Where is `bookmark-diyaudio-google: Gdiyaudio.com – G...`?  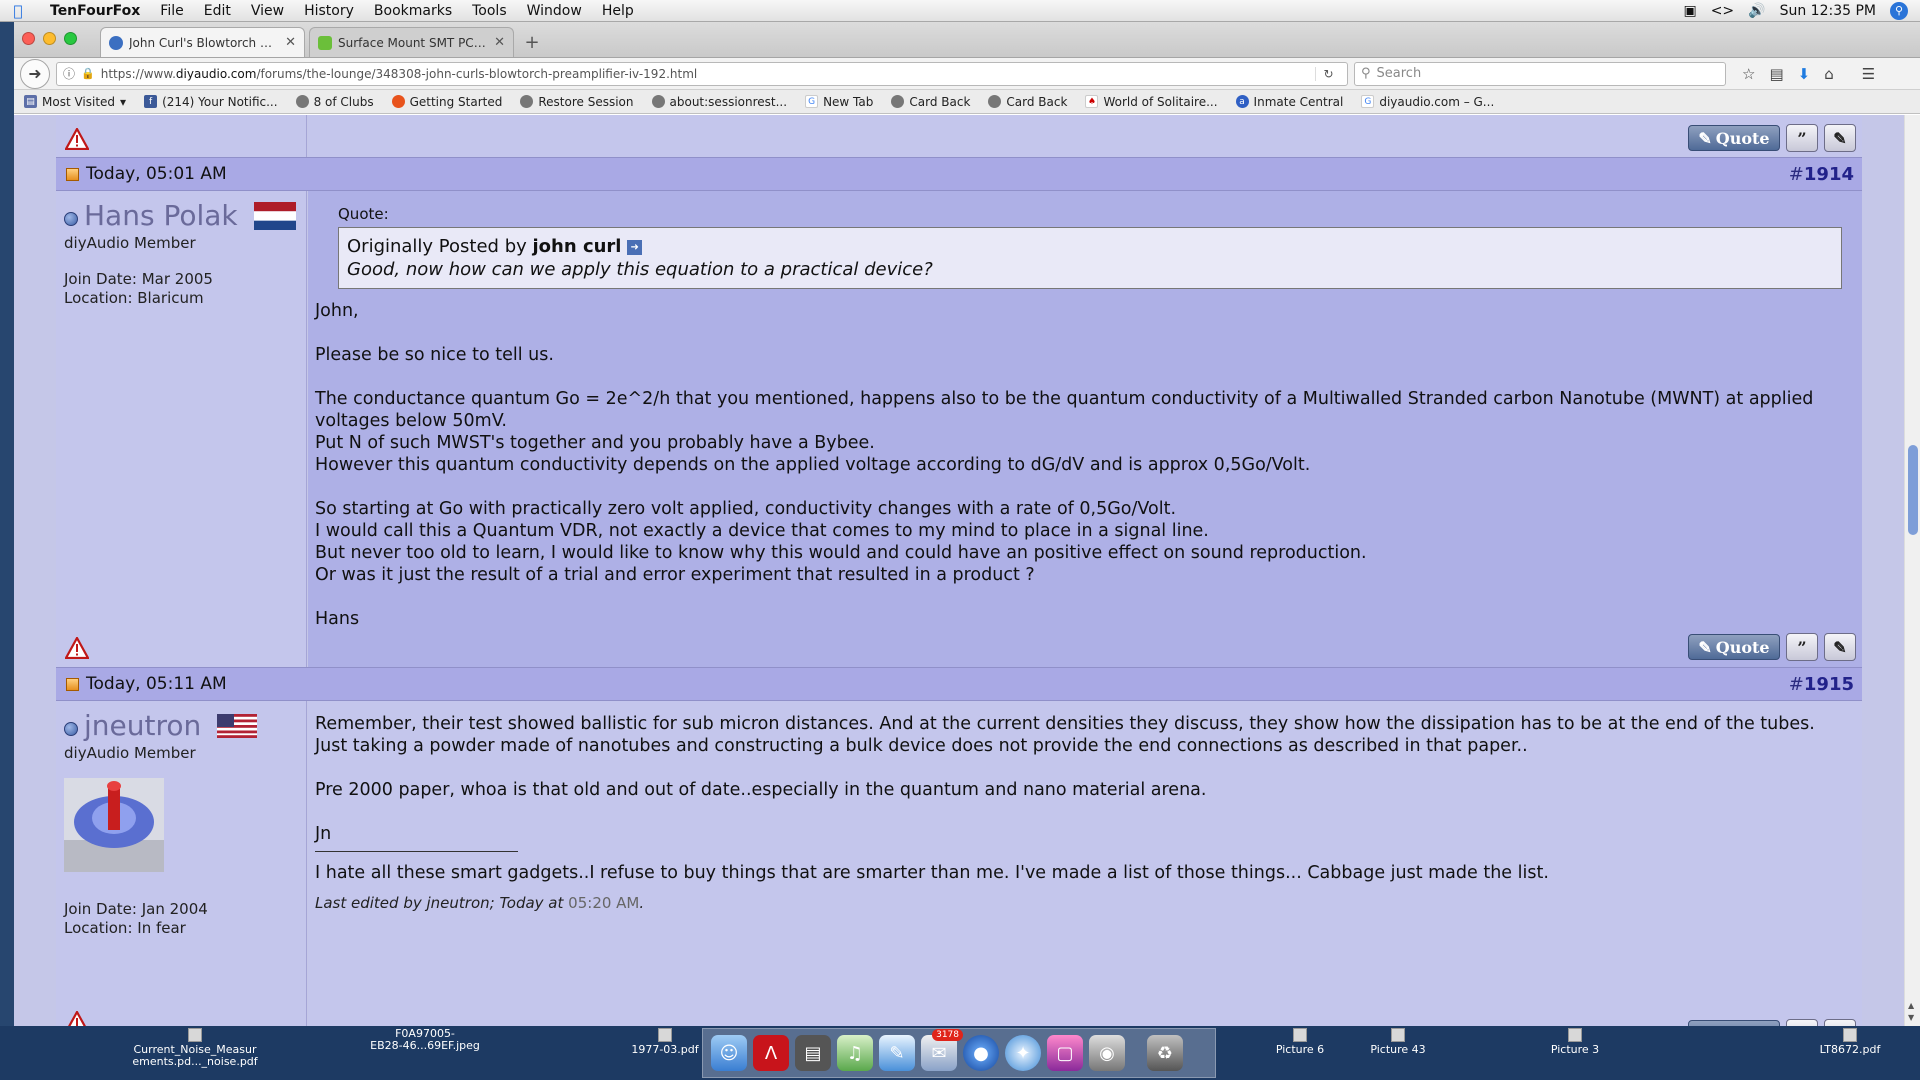
bookmark-diyaudio-google: Gdiyaudio.com – G... is located at coordinates (1427, 102).